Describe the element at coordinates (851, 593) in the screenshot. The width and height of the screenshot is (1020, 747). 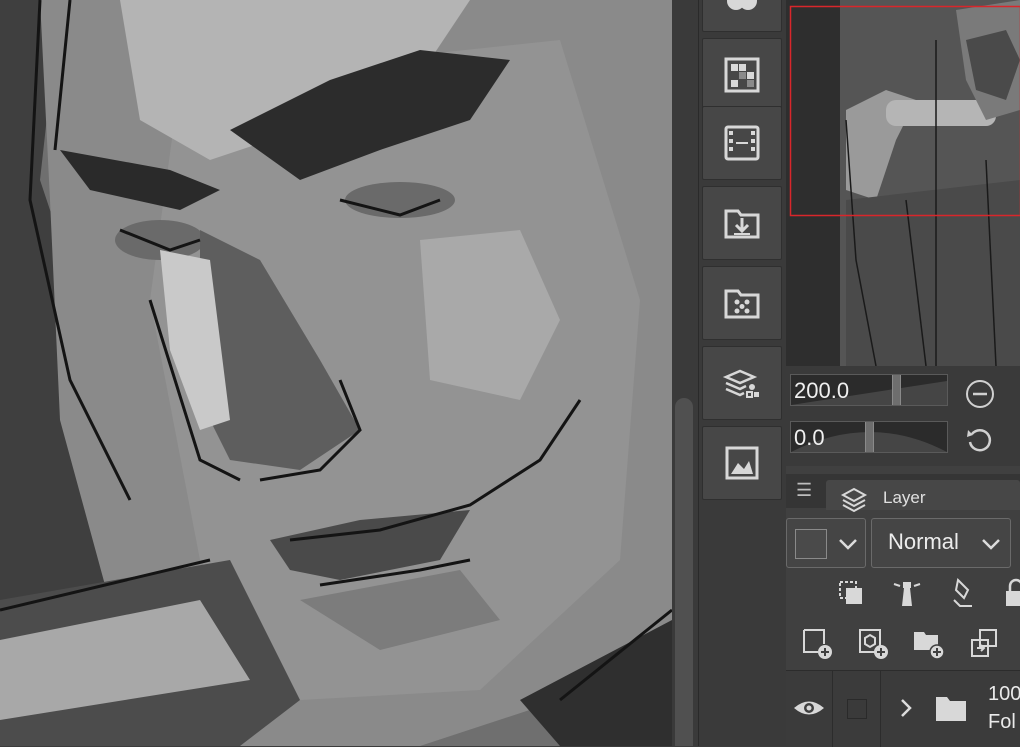
I see `clip-to-layer-below-icon` at that location.